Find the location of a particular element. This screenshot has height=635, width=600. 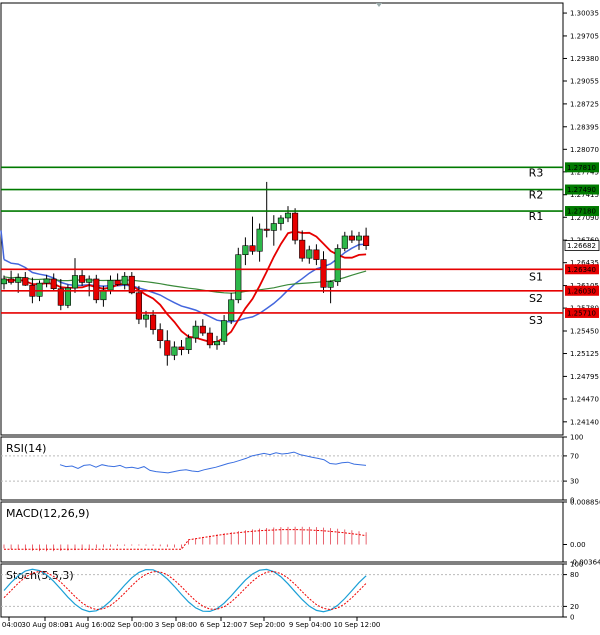

y-tick-label: 1.29705 is located at coordinates (584, 36).